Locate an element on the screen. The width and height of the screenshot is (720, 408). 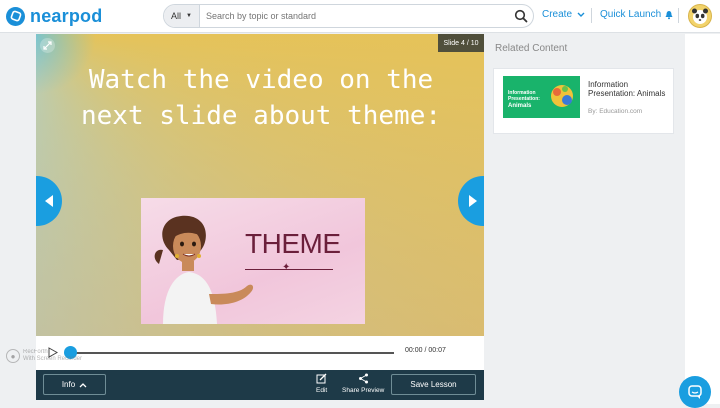
panda-avatar-icon is located at coordinates (700, 16).